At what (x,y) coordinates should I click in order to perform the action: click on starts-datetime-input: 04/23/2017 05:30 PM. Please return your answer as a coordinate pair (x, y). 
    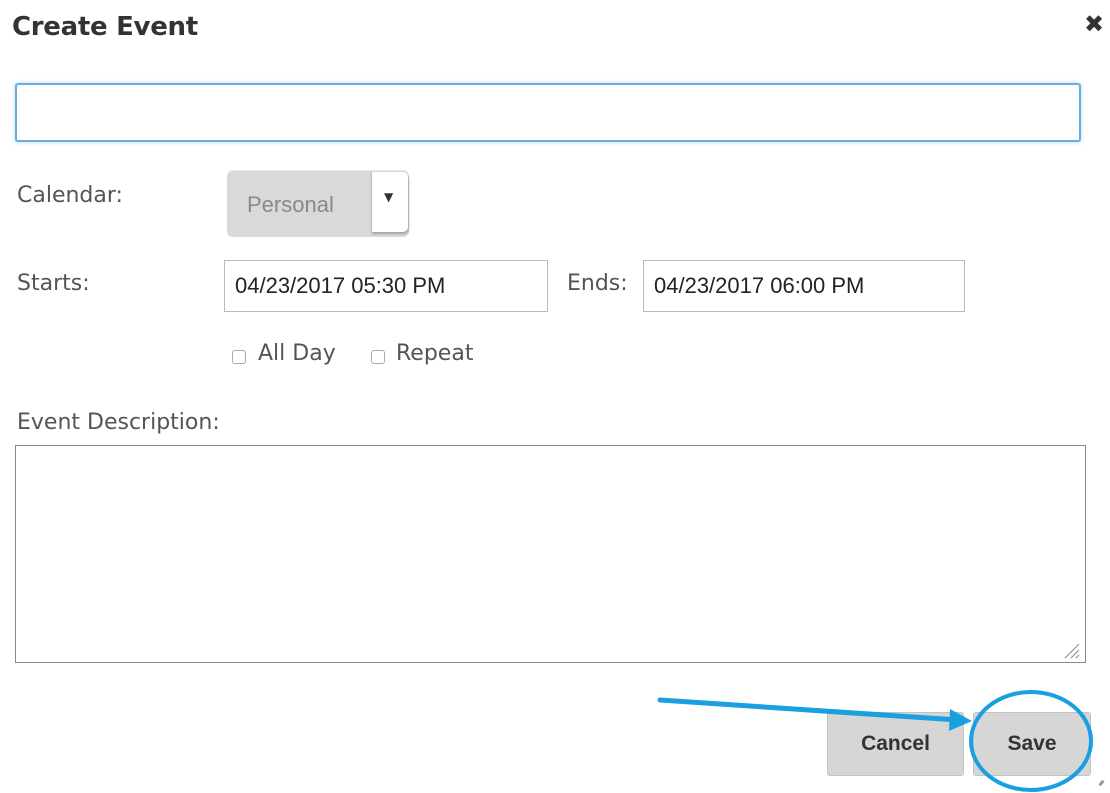
    Looking at the image, I should click on (386, 286).